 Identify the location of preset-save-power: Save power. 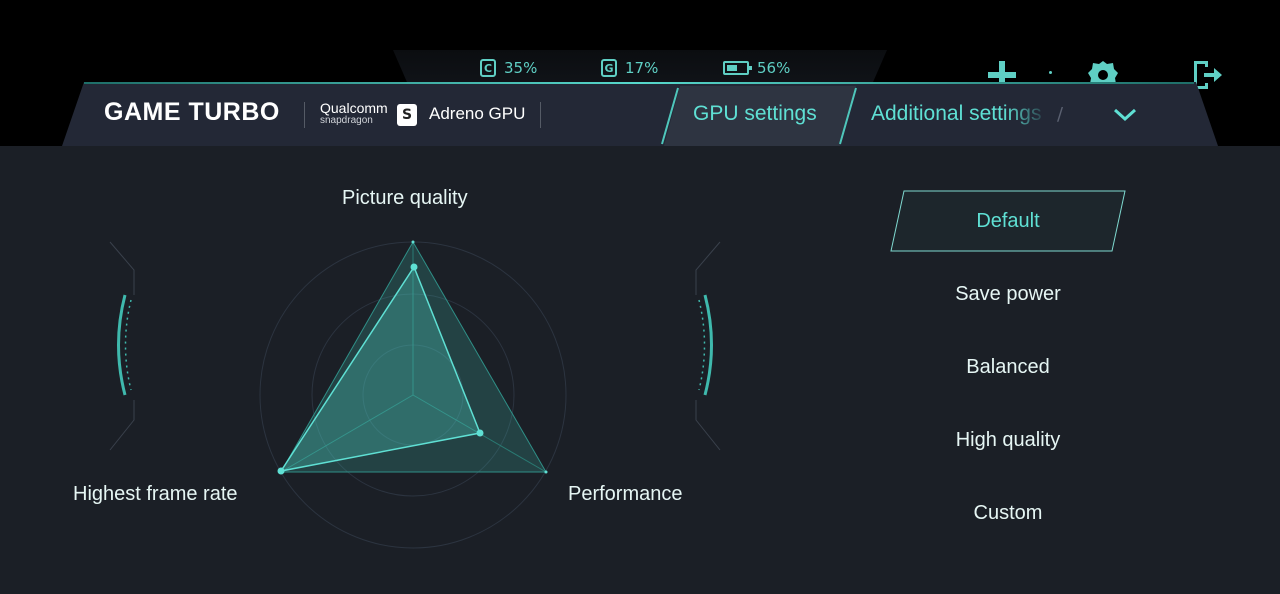
(1008, 294).